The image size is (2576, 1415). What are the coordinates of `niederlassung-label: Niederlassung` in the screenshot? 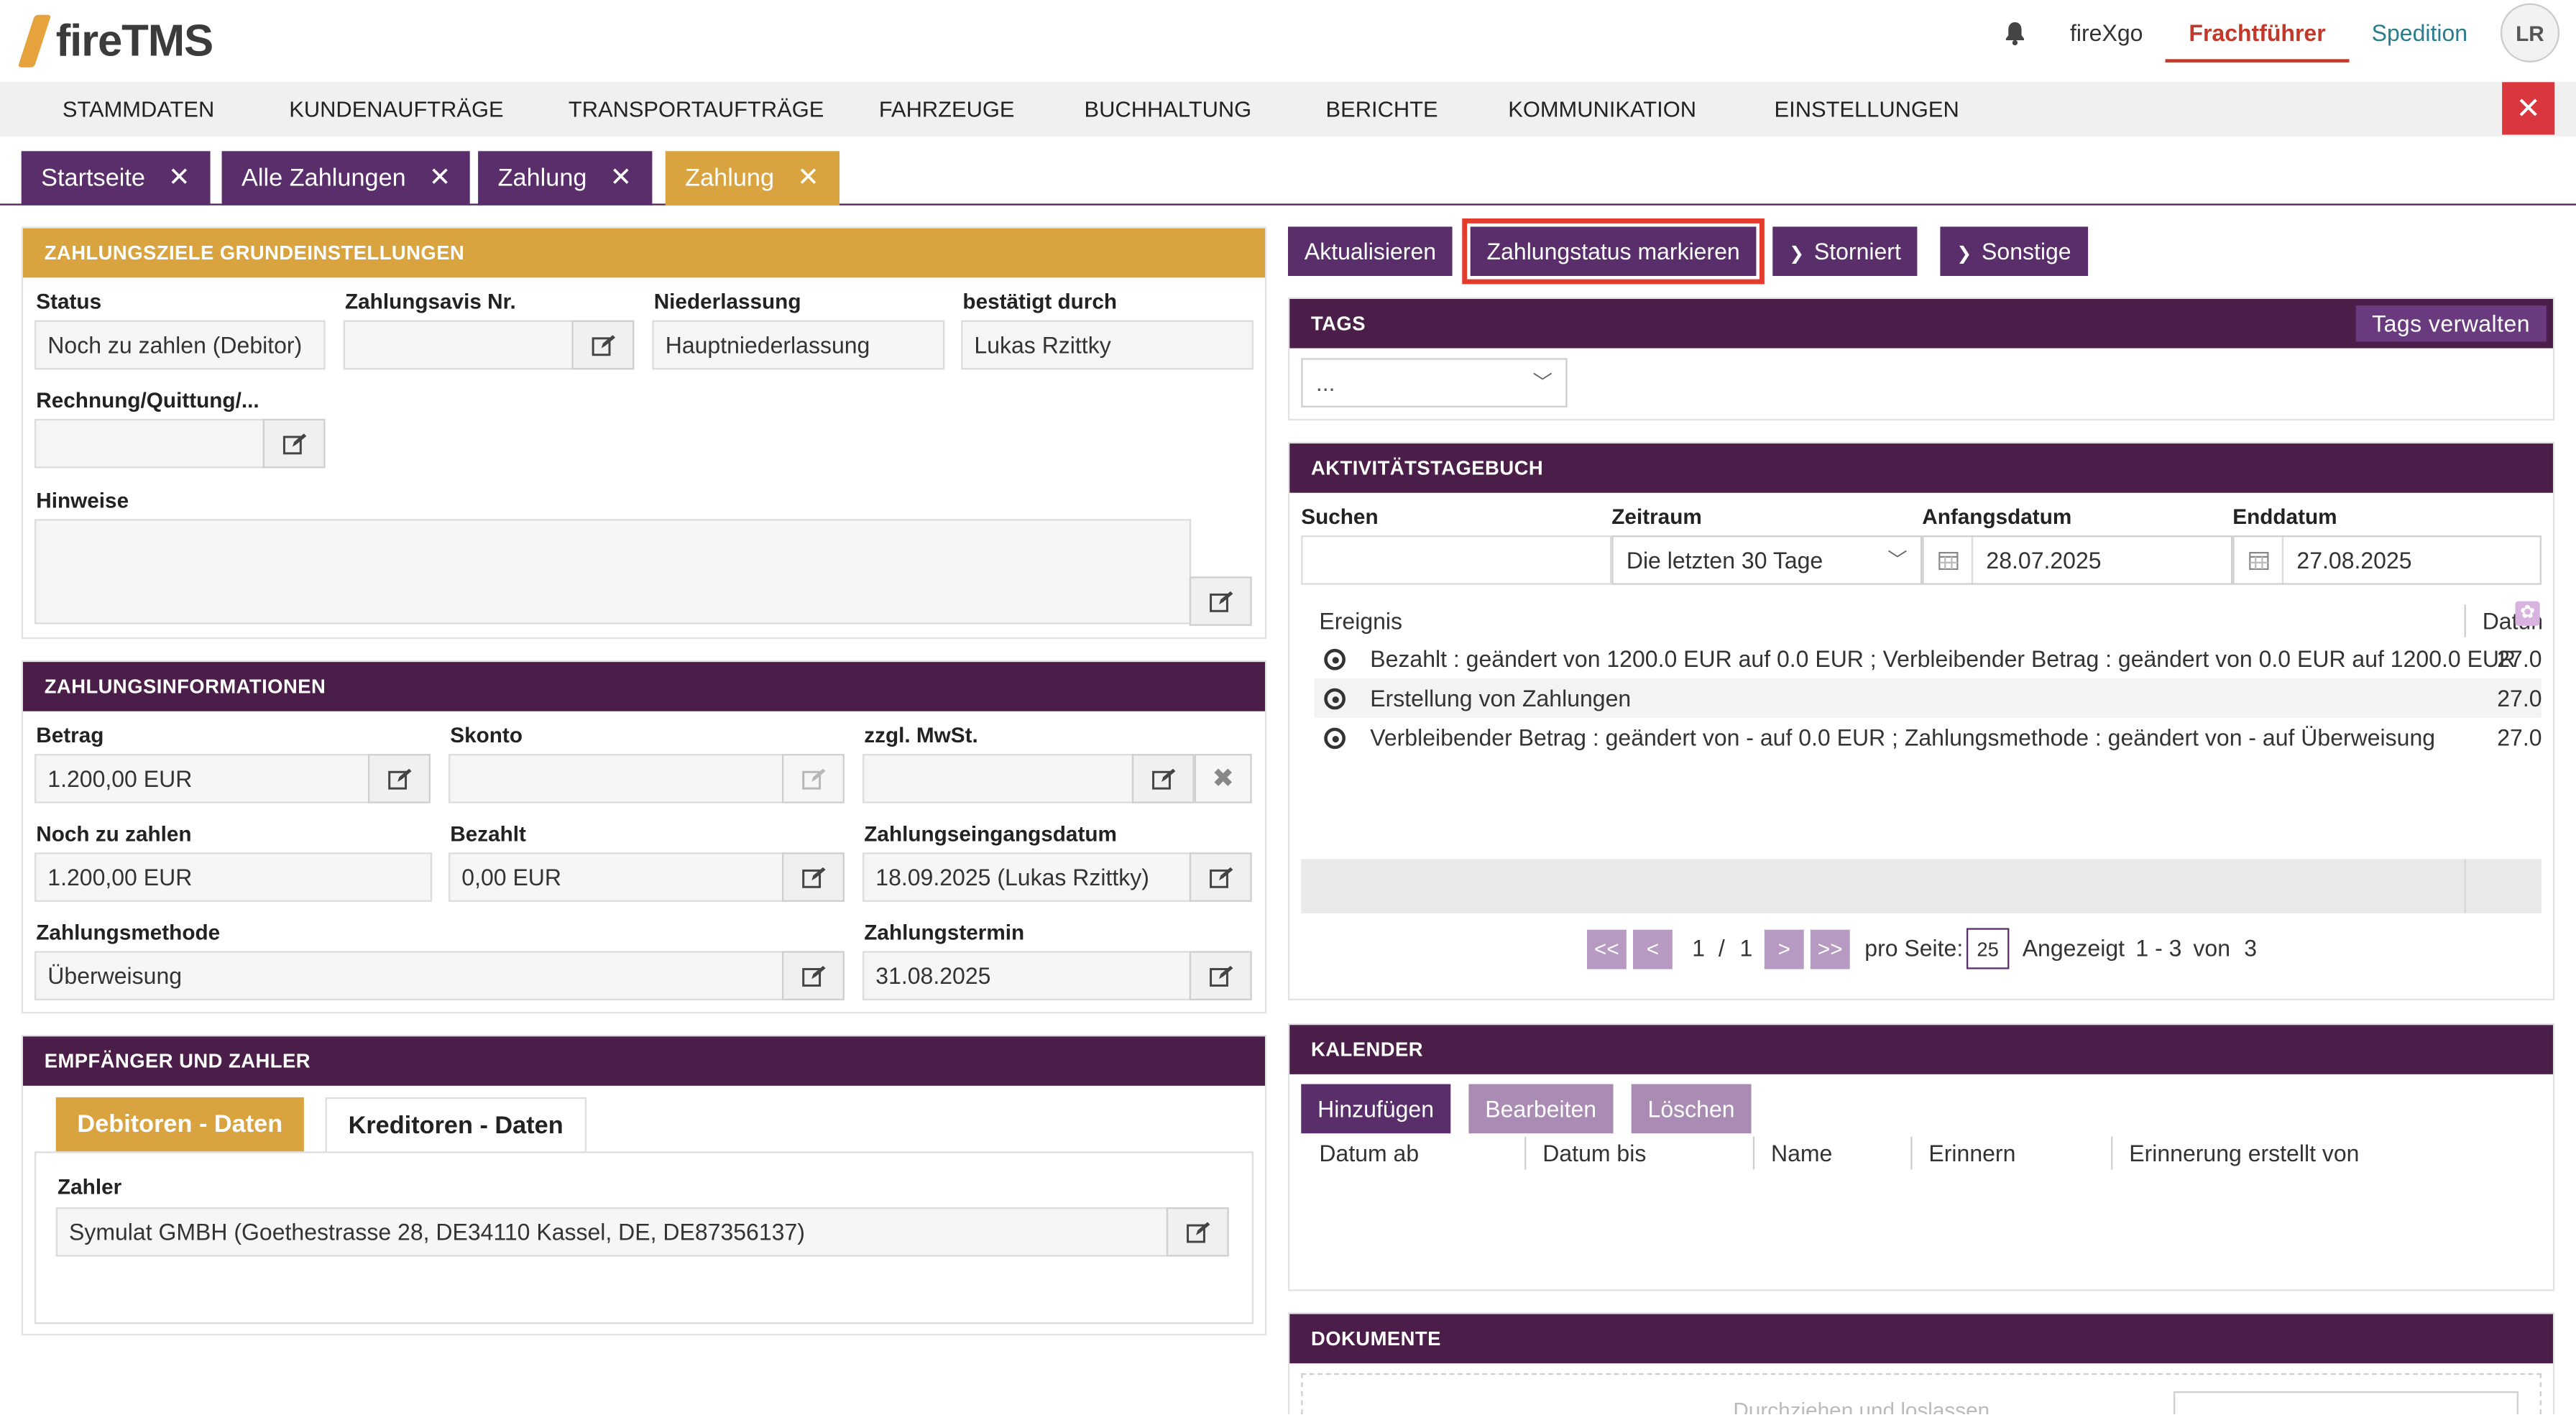 It's located at (727, 301).